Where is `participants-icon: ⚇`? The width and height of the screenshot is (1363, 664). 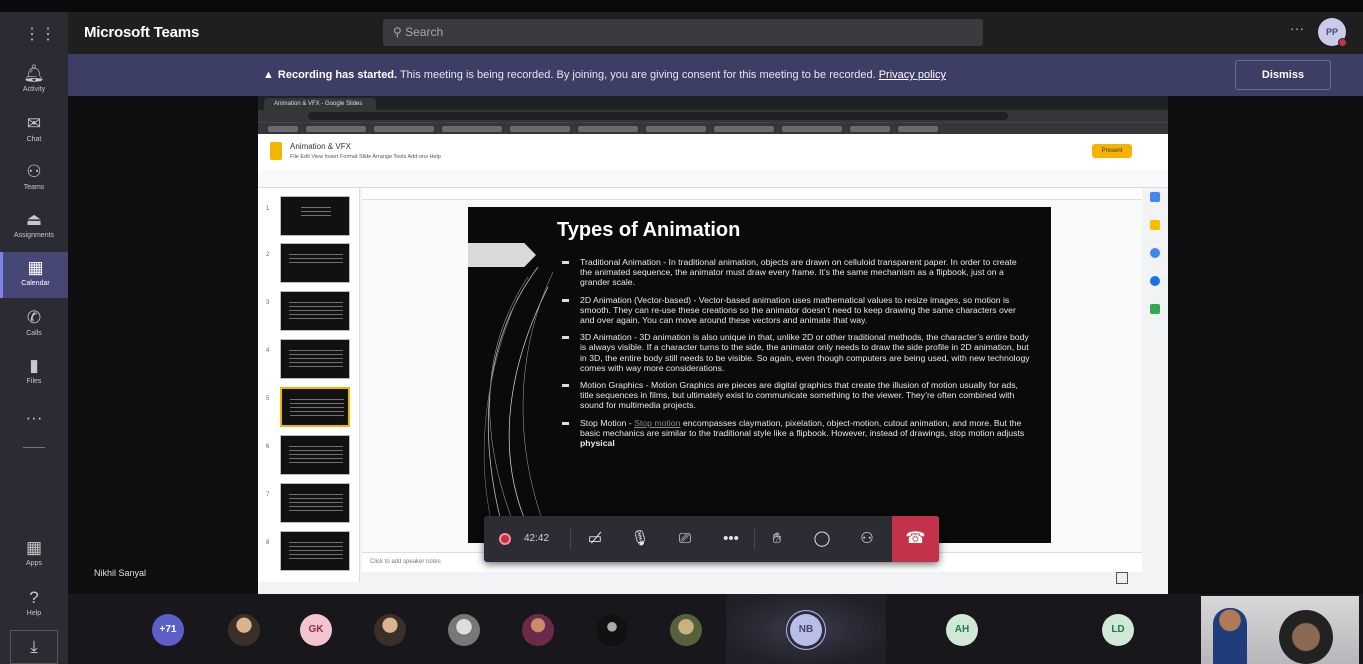 participants-icon: ⚇ is located at coordinates (867, 539).